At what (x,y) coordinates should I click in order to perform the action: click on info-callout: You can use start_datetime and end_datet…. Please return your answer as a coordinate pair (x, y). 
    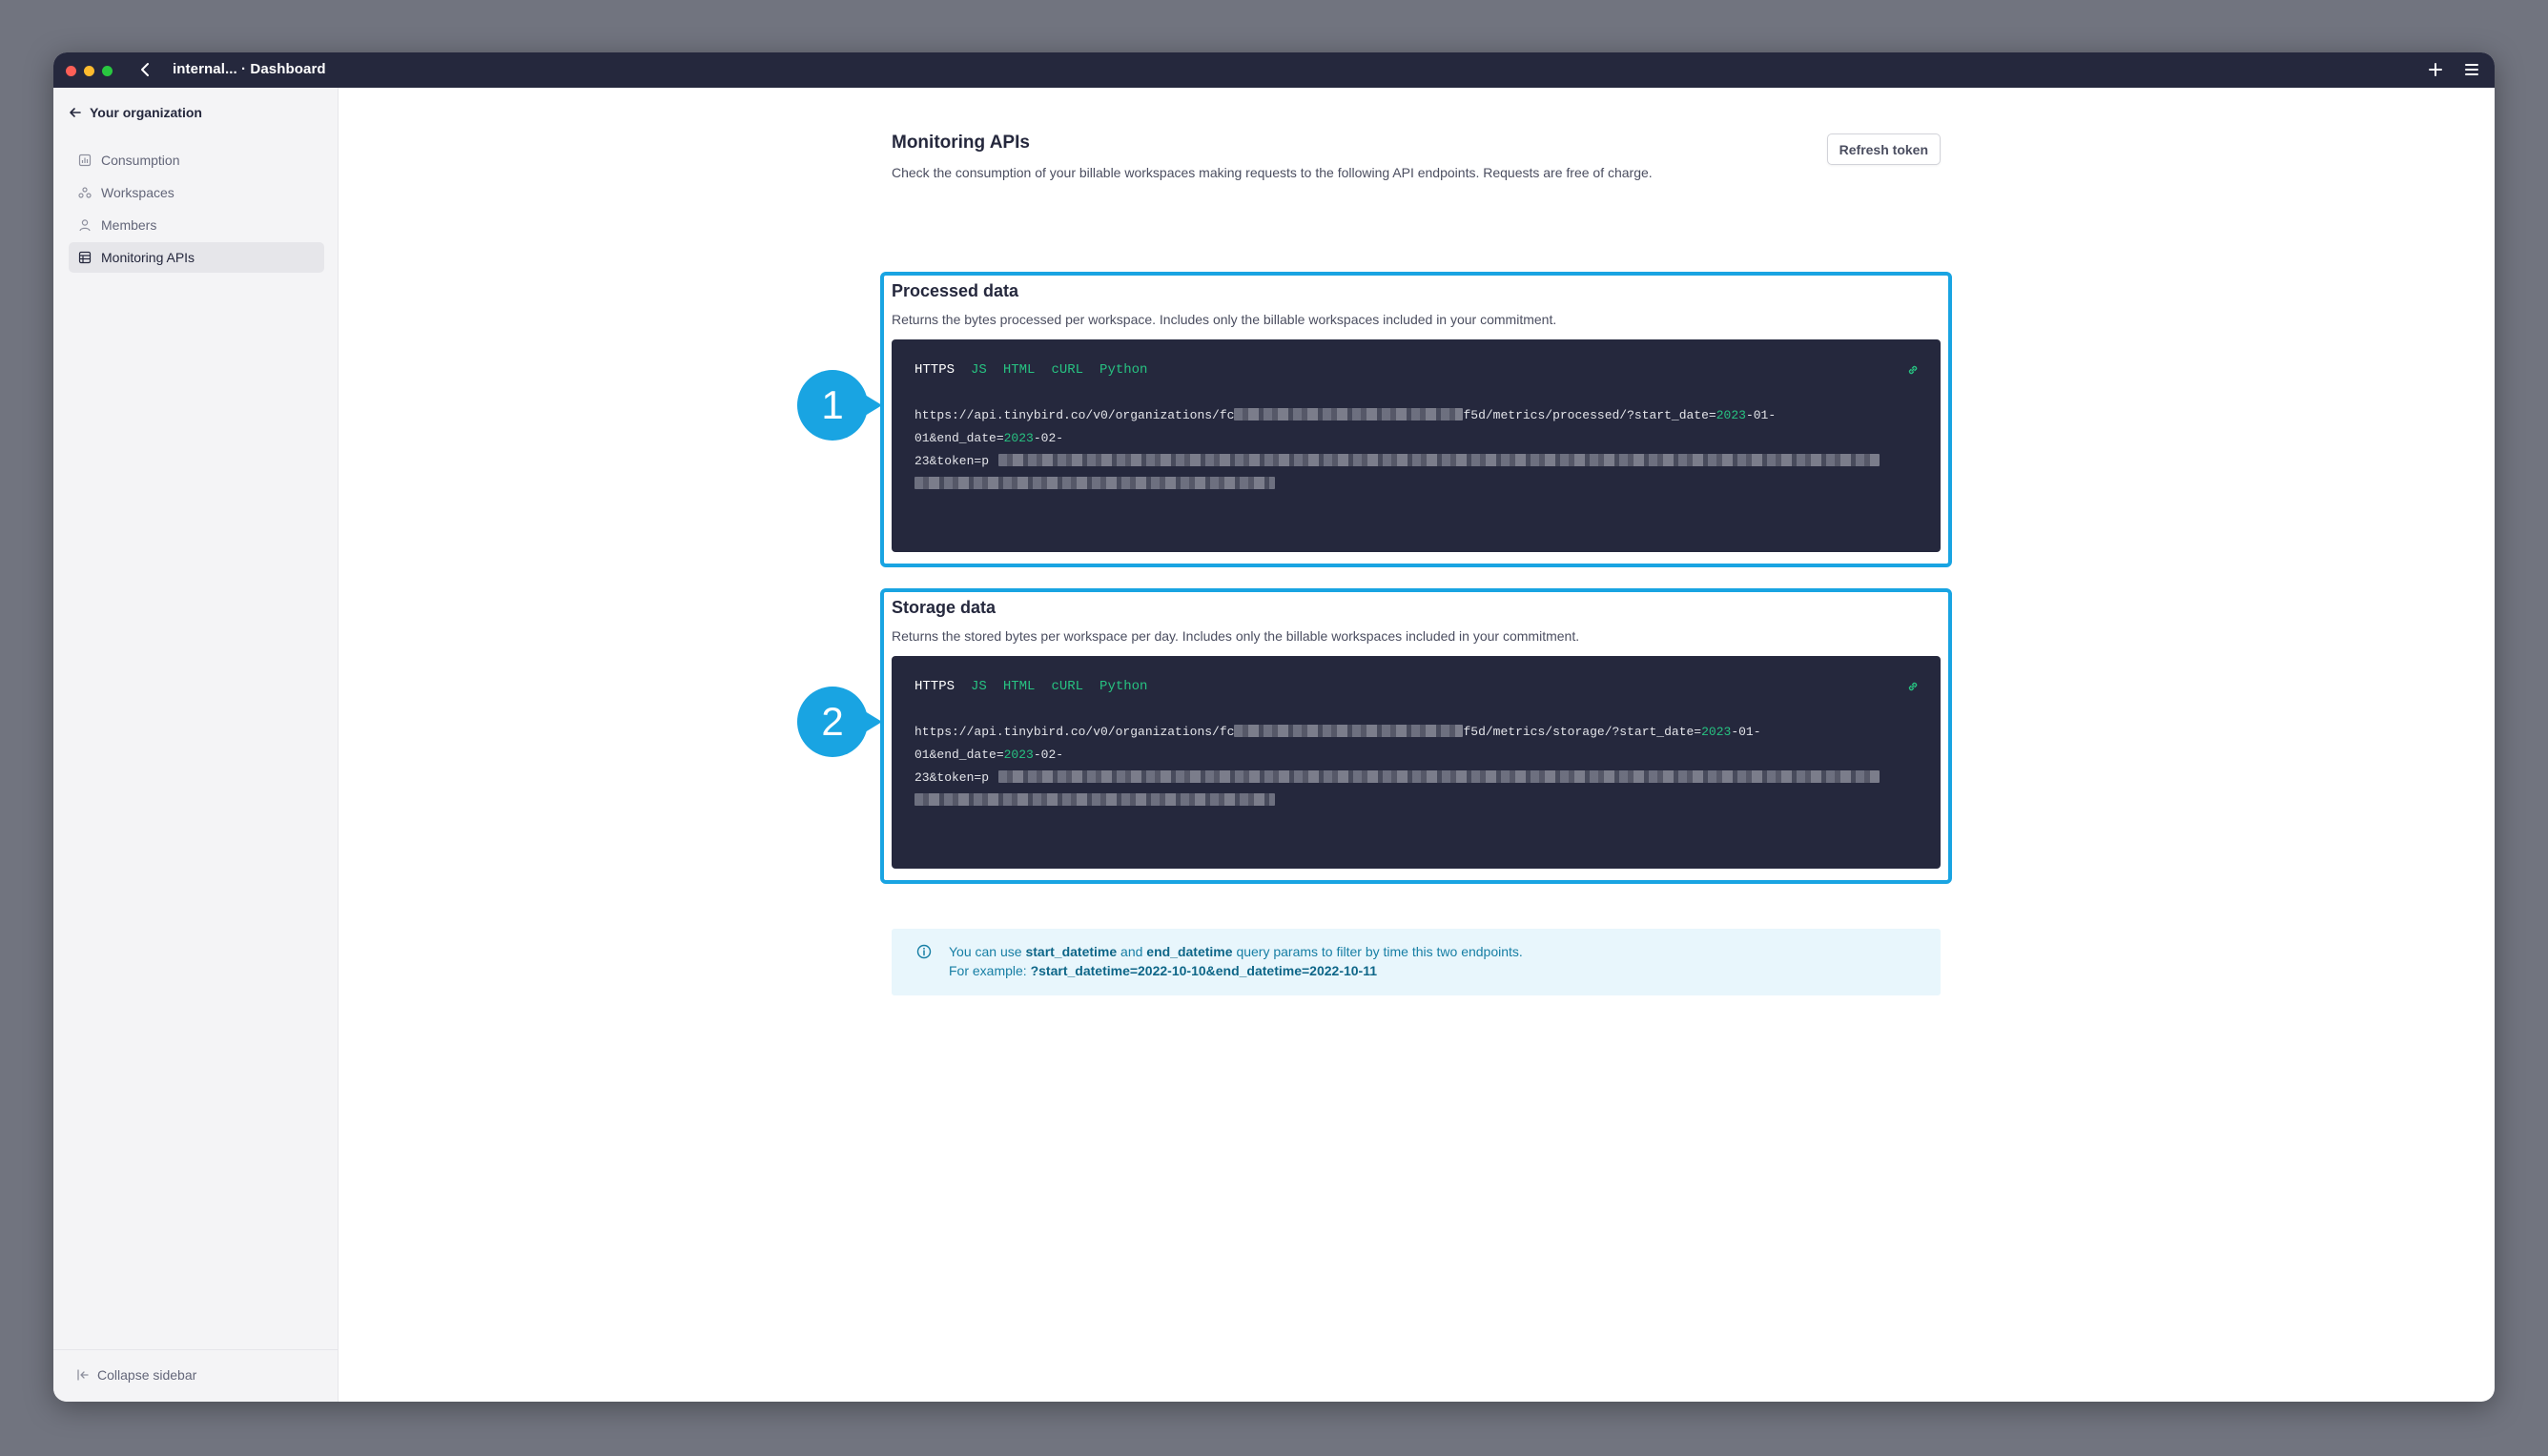
    Looking at the image, I should click on (1416, 962).